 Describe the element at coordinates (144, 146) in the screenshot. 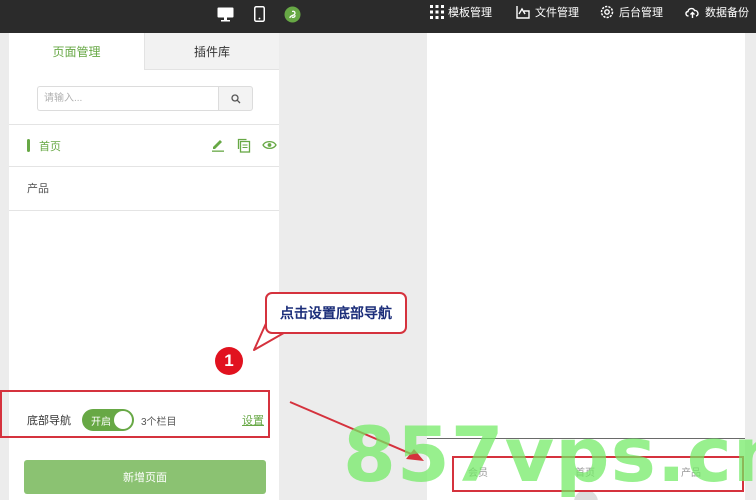

I see `page-item-home: 首页` at that location.